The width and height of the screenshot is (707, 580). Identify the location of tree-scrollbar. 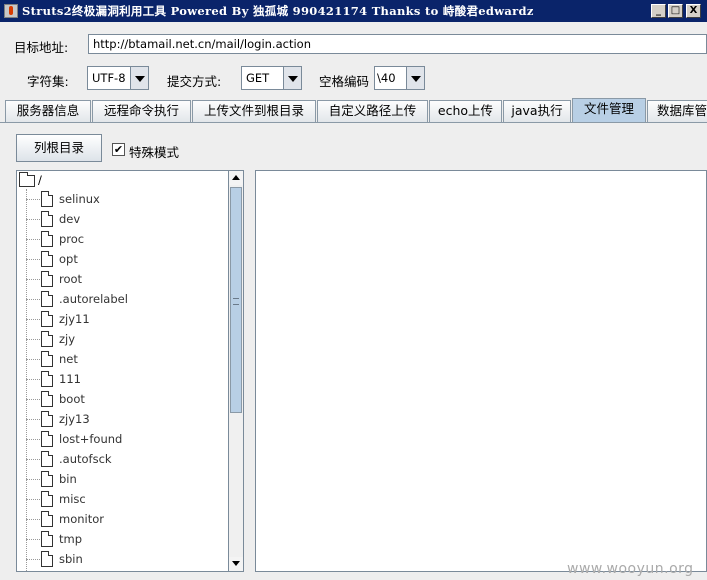
(236, 371).